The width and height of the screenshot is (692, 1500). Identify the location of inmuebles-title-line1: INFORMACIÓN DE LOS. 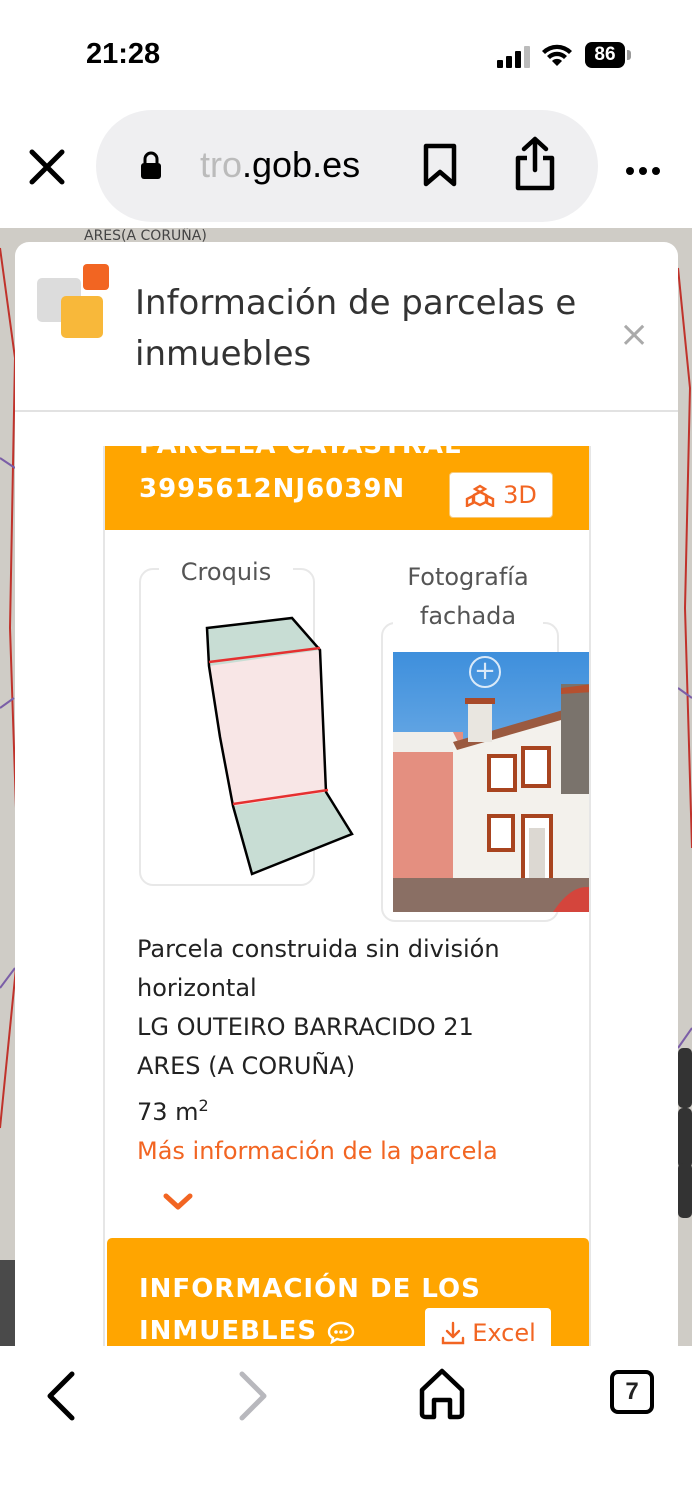
(310, 1289).